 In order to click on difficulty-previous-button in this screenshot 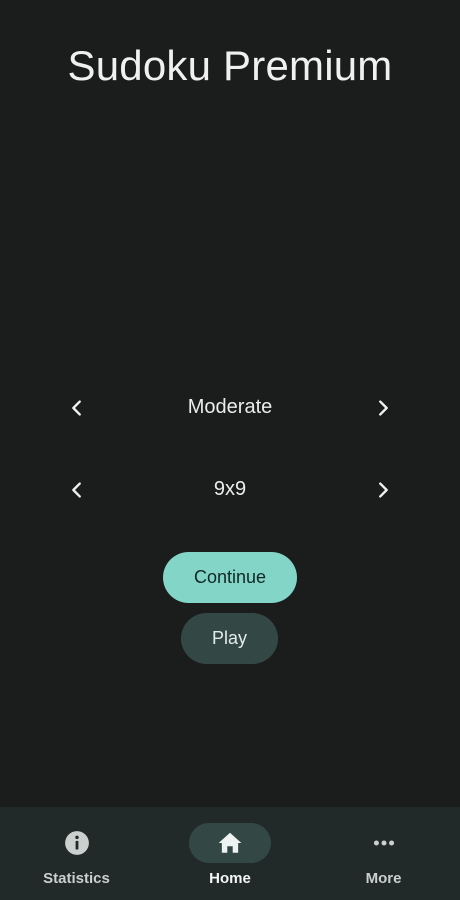, I will do `click(77, 408)`.